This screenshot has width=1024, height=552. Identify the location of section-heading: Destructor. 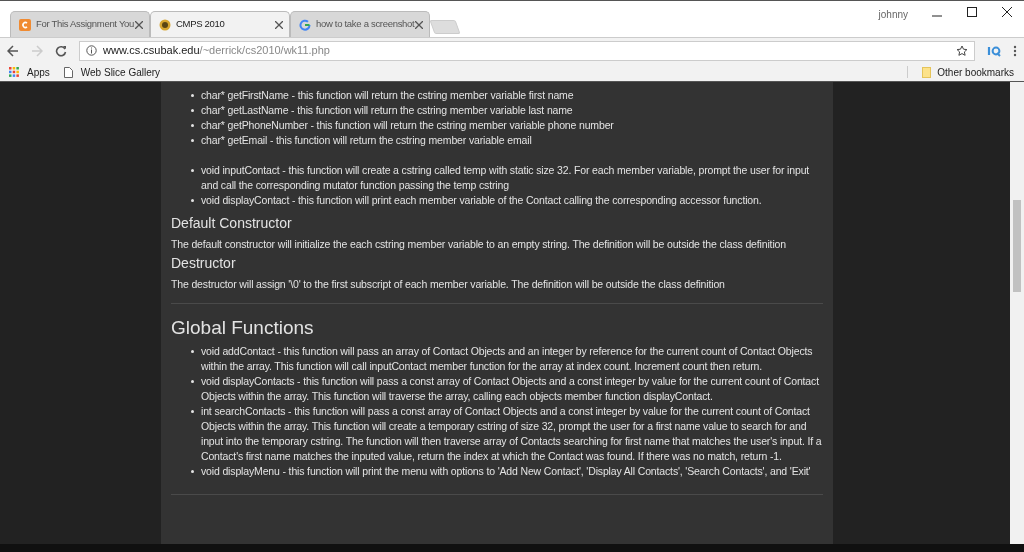
(204, 263).